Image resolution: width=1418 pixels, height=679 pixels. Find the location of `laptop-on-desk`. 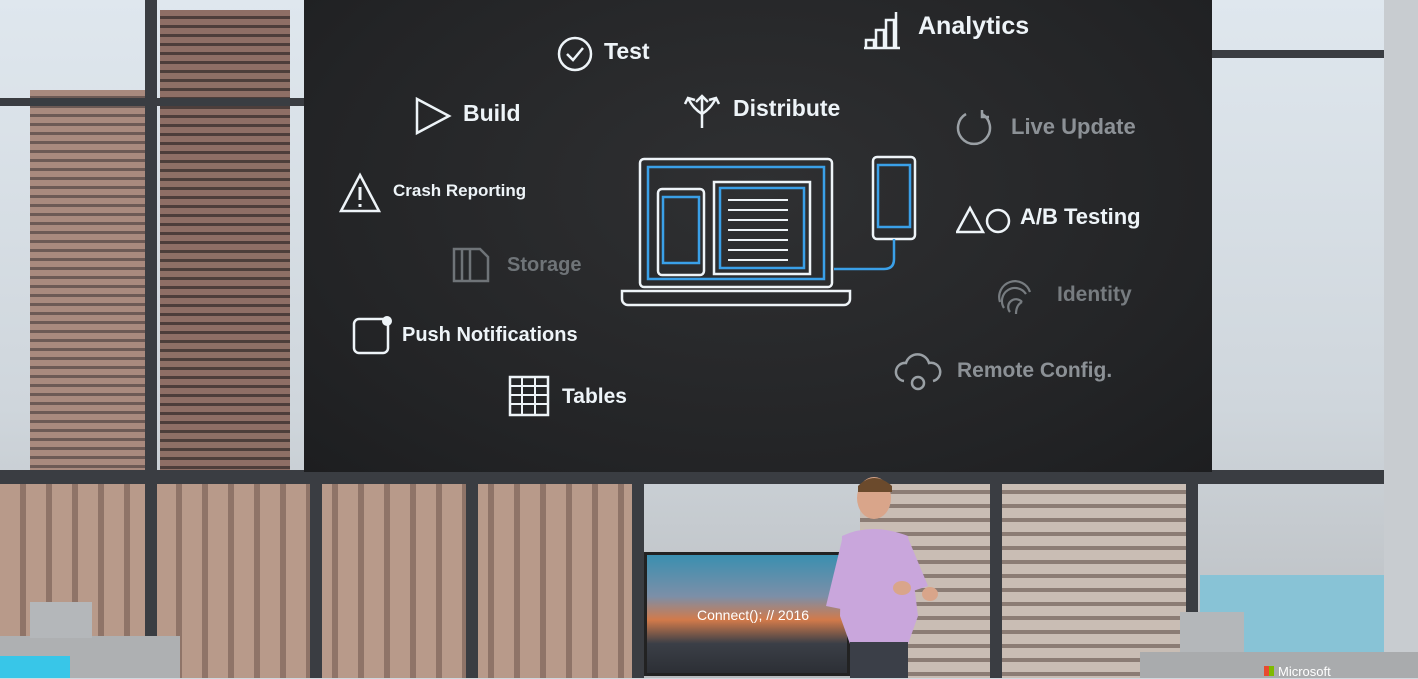

laptop-on-desk is located at coordinates (61, 620).